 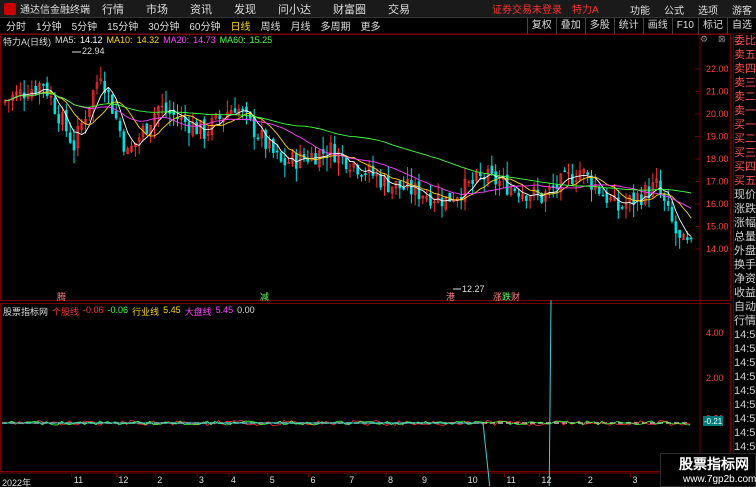 What do you see at coordinates (745, 251) in the screenshot?
I see `side-panel-row: 外盘` at bounding box center [745, 251].